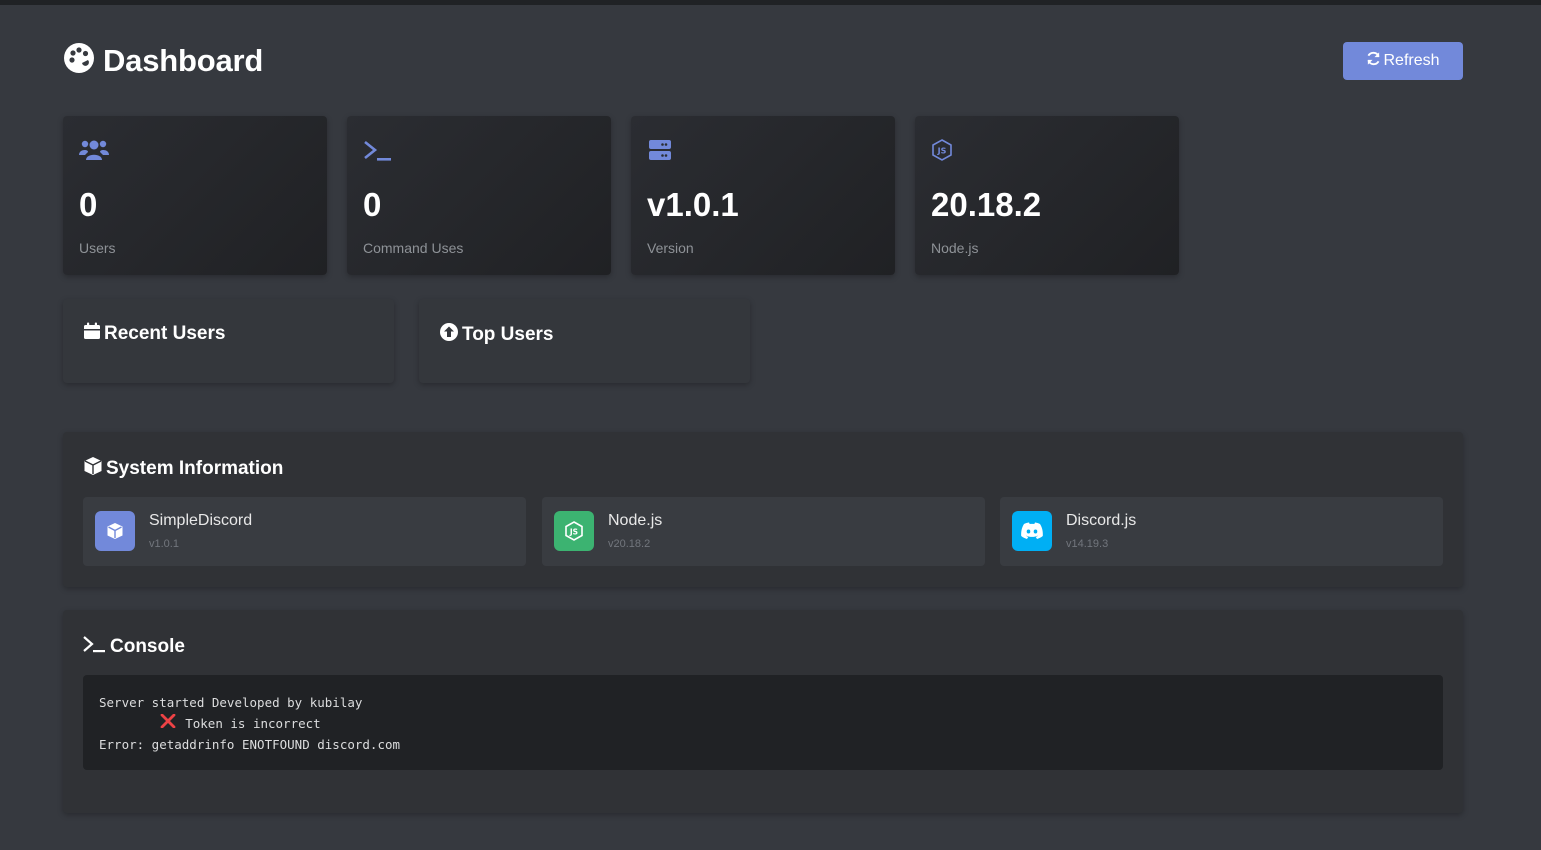  What do you see at coordinates (770, 2) in the screenshot?
I see `top-bar` at bounding box center [770, 2].